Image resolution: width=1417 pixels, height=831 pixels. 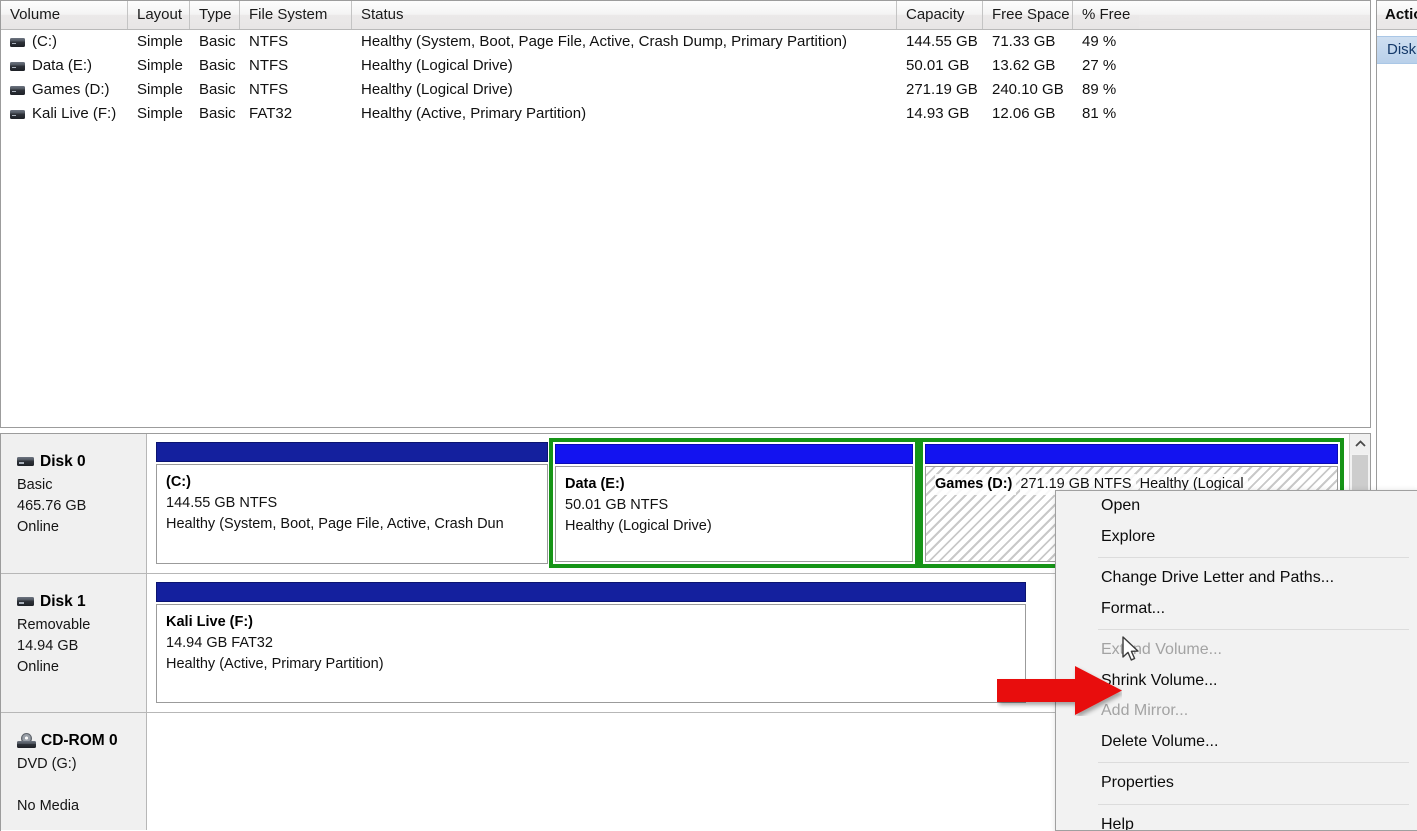 I want to click on partition-status: Healthy (Logical Drive), so click(x=638, y=526).